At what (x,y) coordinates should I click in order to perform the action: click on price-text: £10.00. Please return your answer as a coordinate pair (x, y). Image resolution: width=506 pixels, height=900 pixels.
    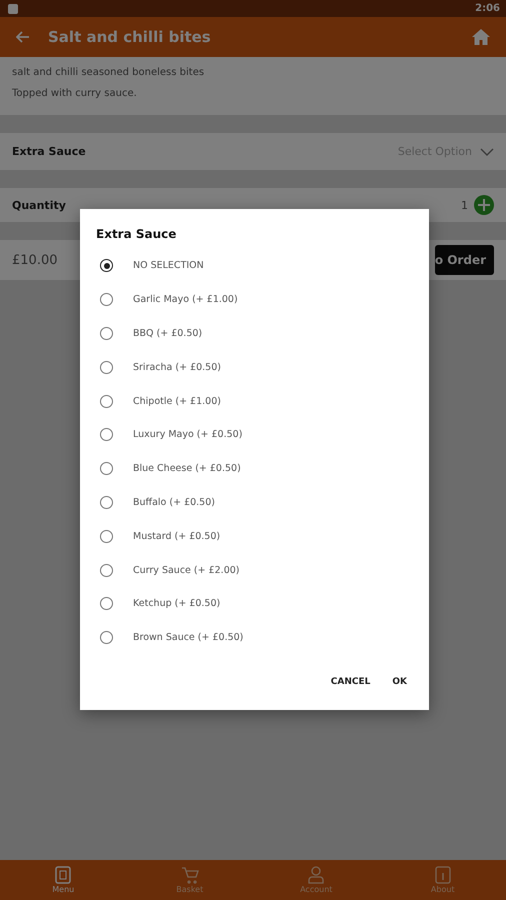
    Looking at the image, I should click on (35, 260).